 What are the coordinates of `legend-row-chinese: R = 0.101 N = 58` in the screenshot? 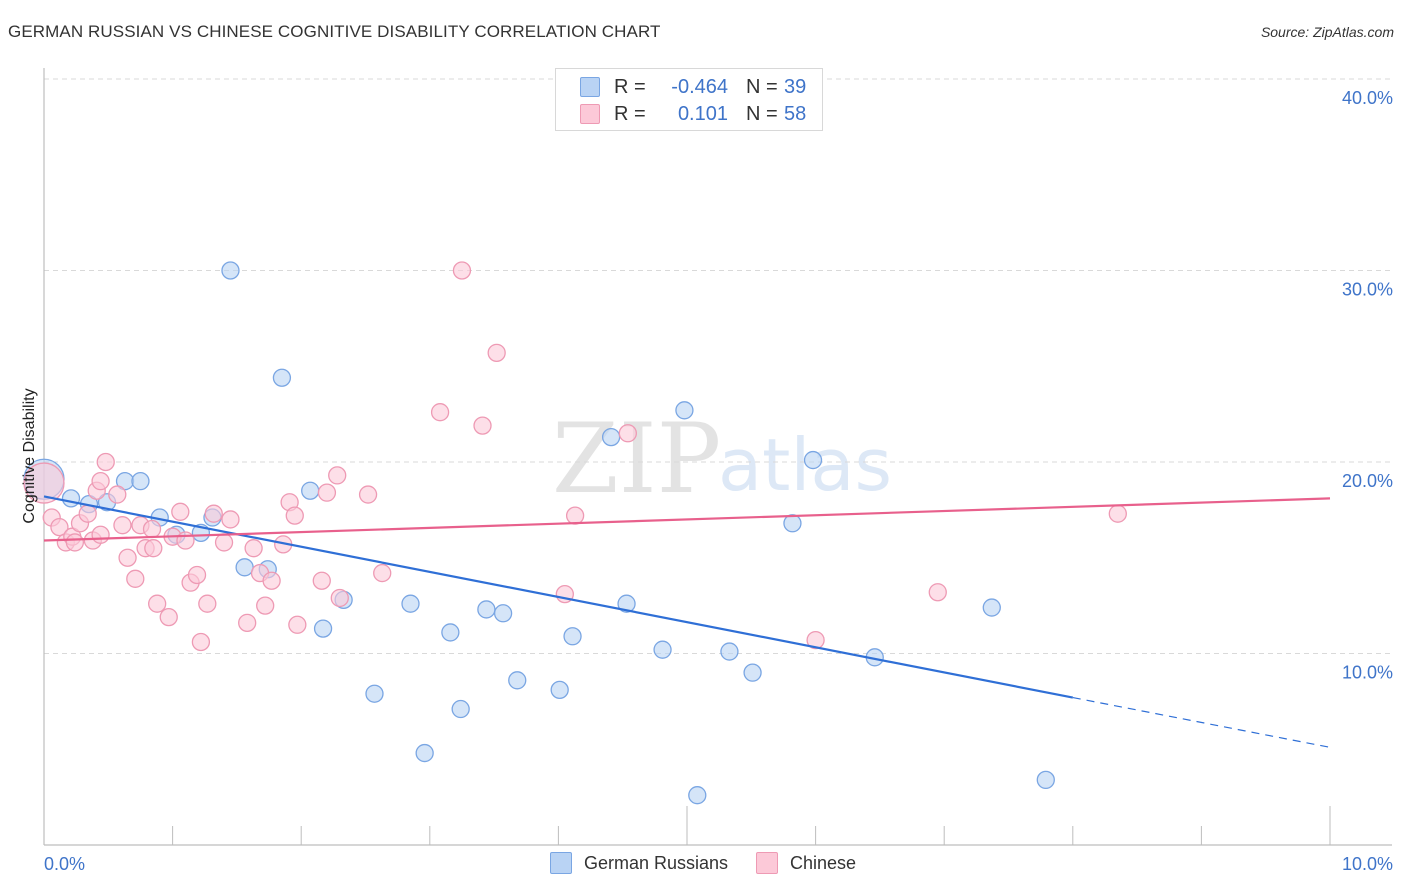 It's located at (693, 114).